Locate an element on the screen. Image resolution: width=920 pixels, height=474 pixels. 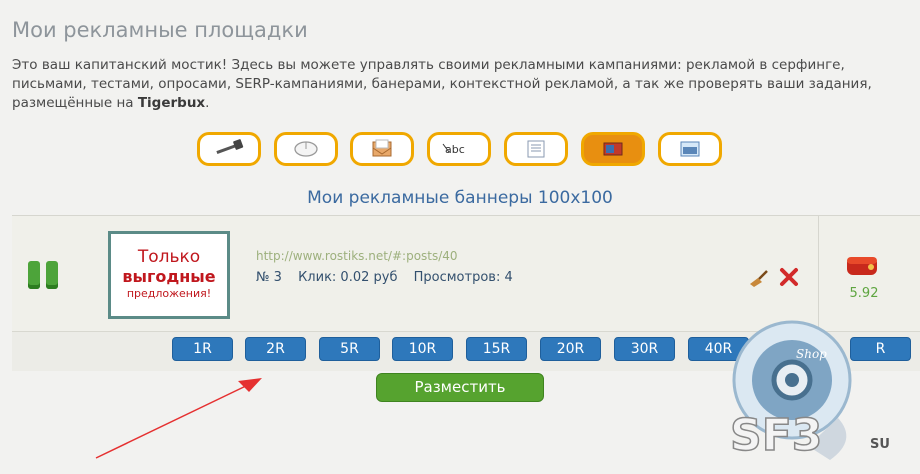
ad-type-serp-button is located at coordinates (536, 149).